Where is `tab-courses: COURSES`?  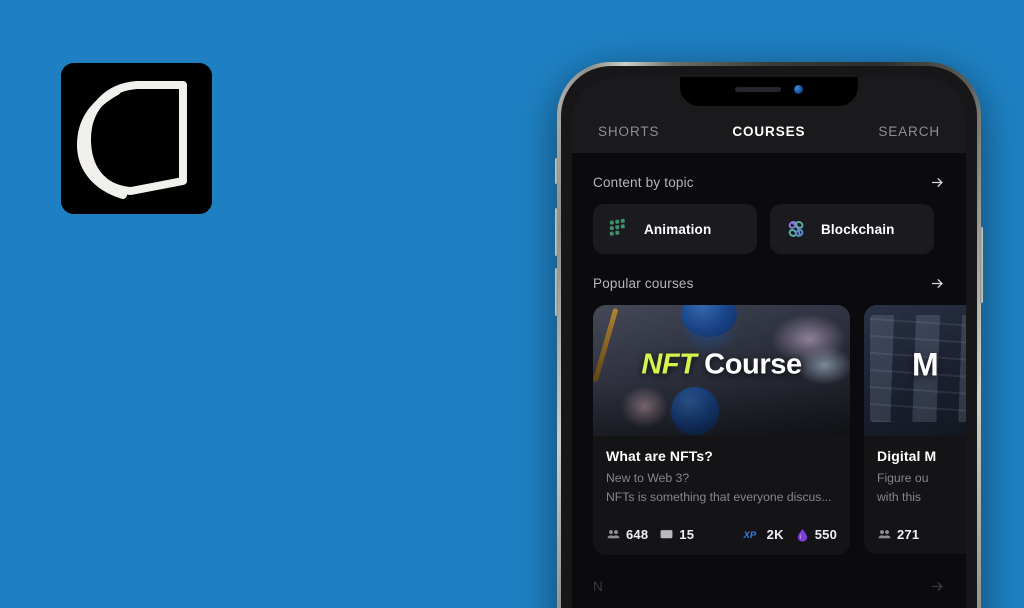 tab-courses: COURSES is located at coordinates (768, 131).